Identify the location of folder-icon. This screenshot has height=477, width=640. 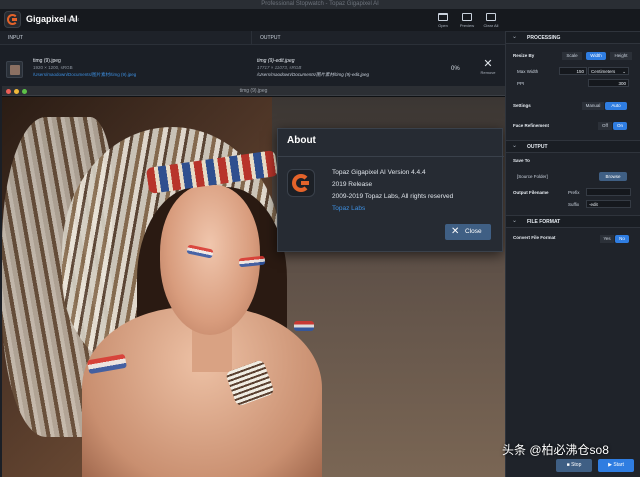
(443, 17).